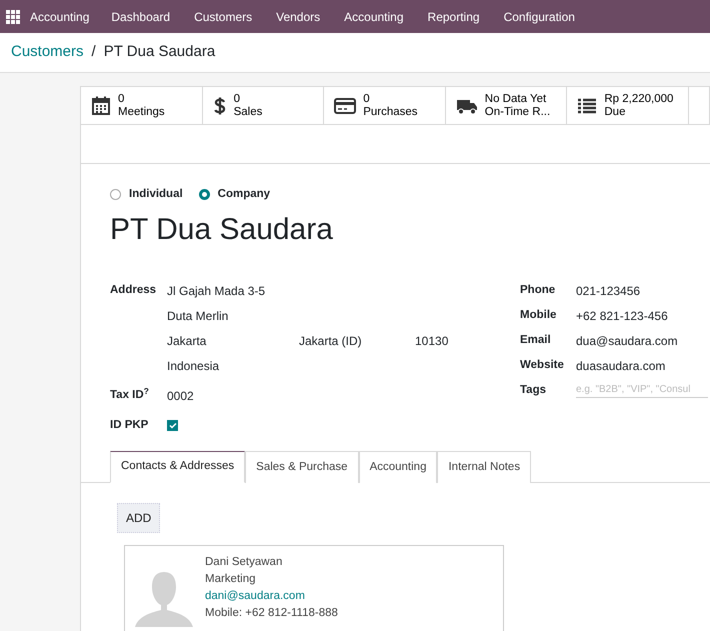 This screenshot has width=710, height=631. Describe the element at coordinates (538, 290) in the screenshot. I see `field-label: Phone` at that location.